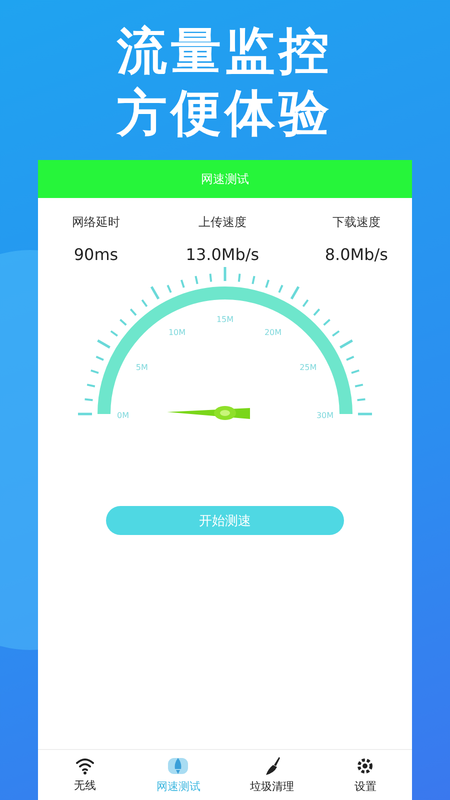  Describe the element at coordinates (325, 415) in the screenshot. I see `gauge-label: 30M` at that location.